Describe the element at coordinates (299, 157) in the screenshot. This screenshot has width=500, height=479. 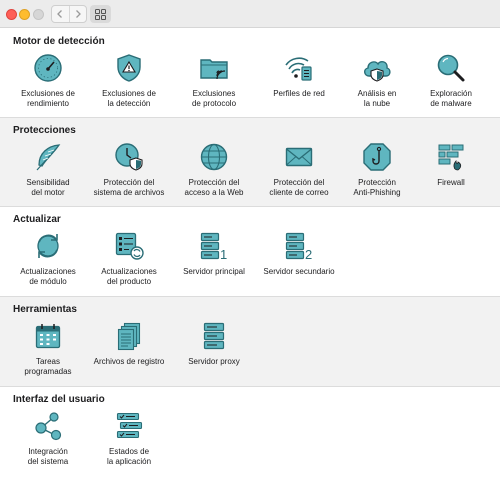
I see `envelope-icon` at that location.